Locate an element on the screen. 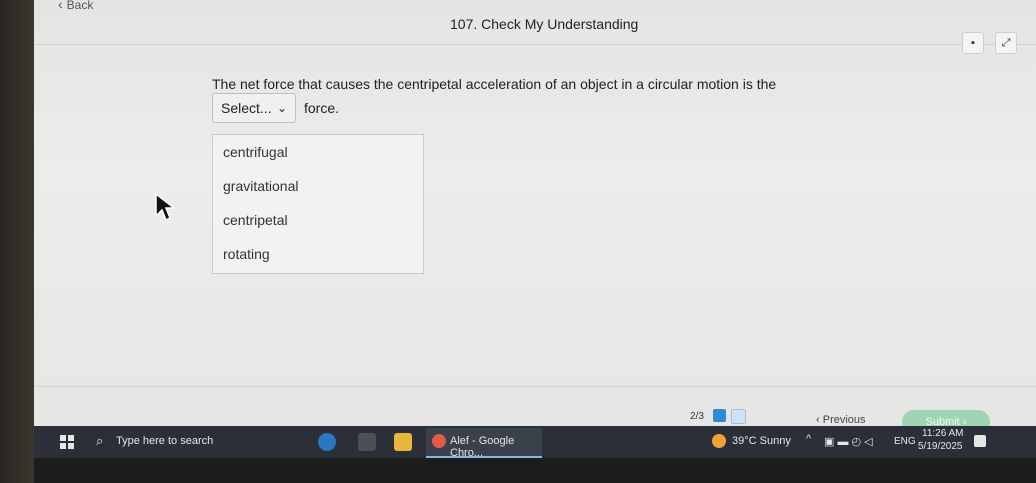 The image size is (1036, 483). previous-button: ‹ Previous is located at coordinates (841, 420).